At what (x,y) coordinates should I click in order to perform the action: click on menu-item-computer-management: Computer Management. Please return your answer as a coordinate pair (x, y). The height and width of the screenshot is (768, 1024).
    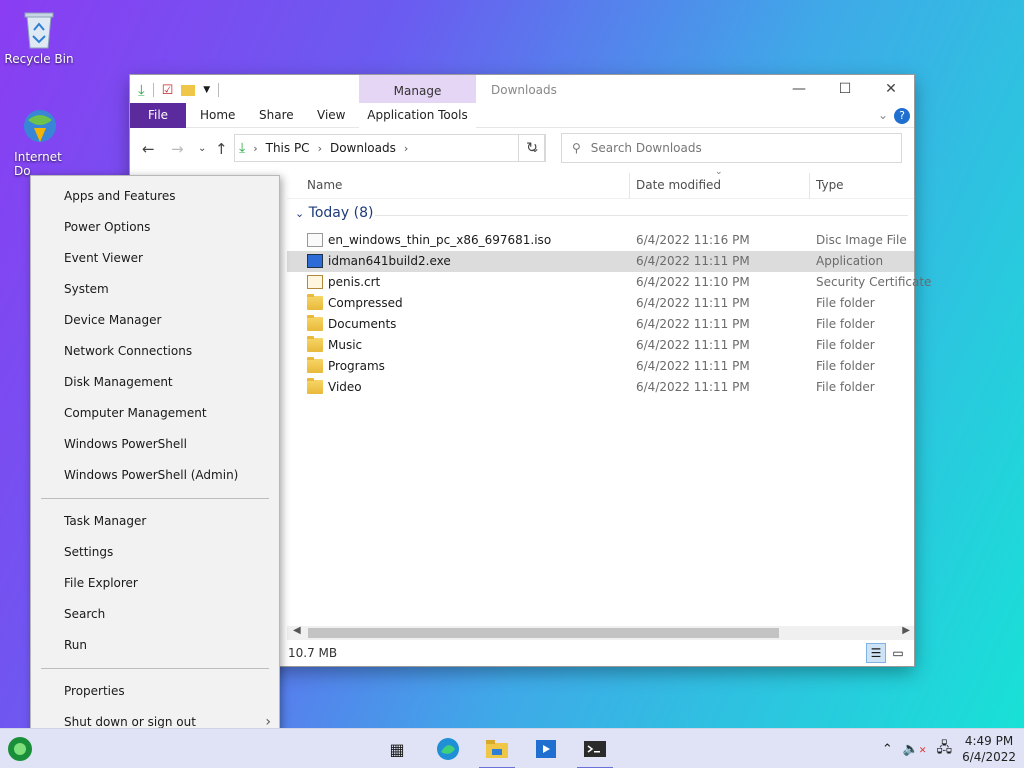
    Looking at the image, I should click on (155, 413).